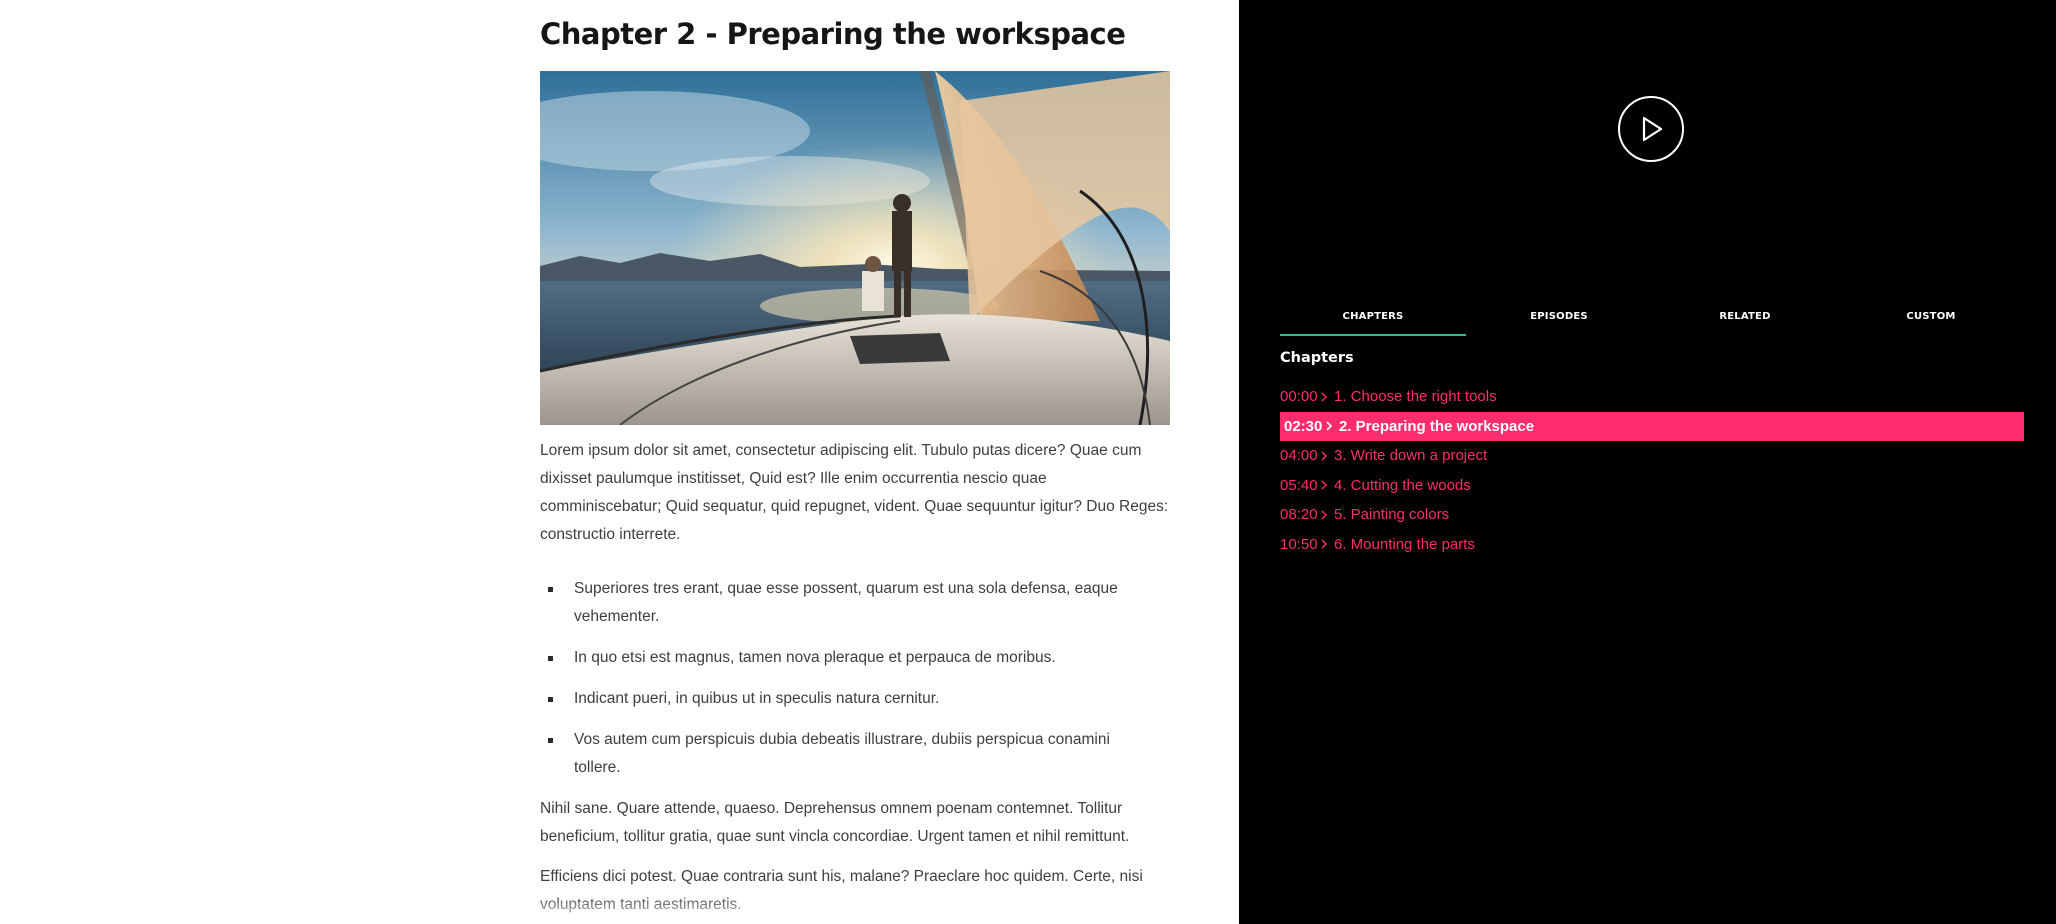  What do you see at coordinates (1299, 397) in the screenshot?
I see `chapter-time: 00:00` at bounding box center [1299, 397].